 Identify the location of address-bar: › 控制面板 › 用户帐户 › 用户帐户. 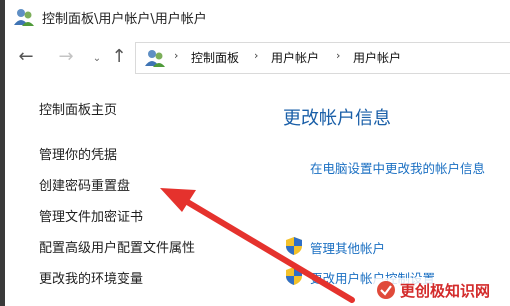
(322, 58).